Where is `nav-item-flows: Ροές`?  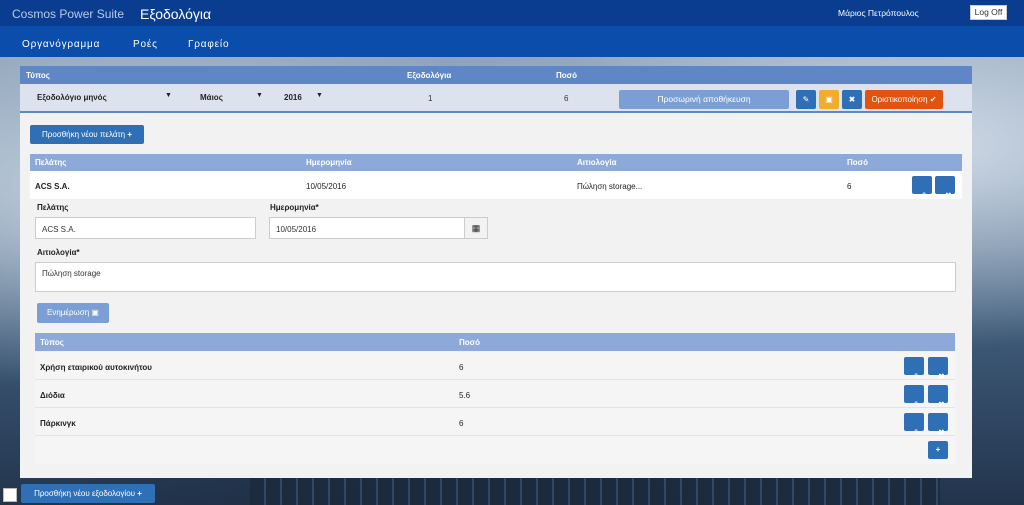
nav-item-flows: Ροές is located at coordinates (145, 44).